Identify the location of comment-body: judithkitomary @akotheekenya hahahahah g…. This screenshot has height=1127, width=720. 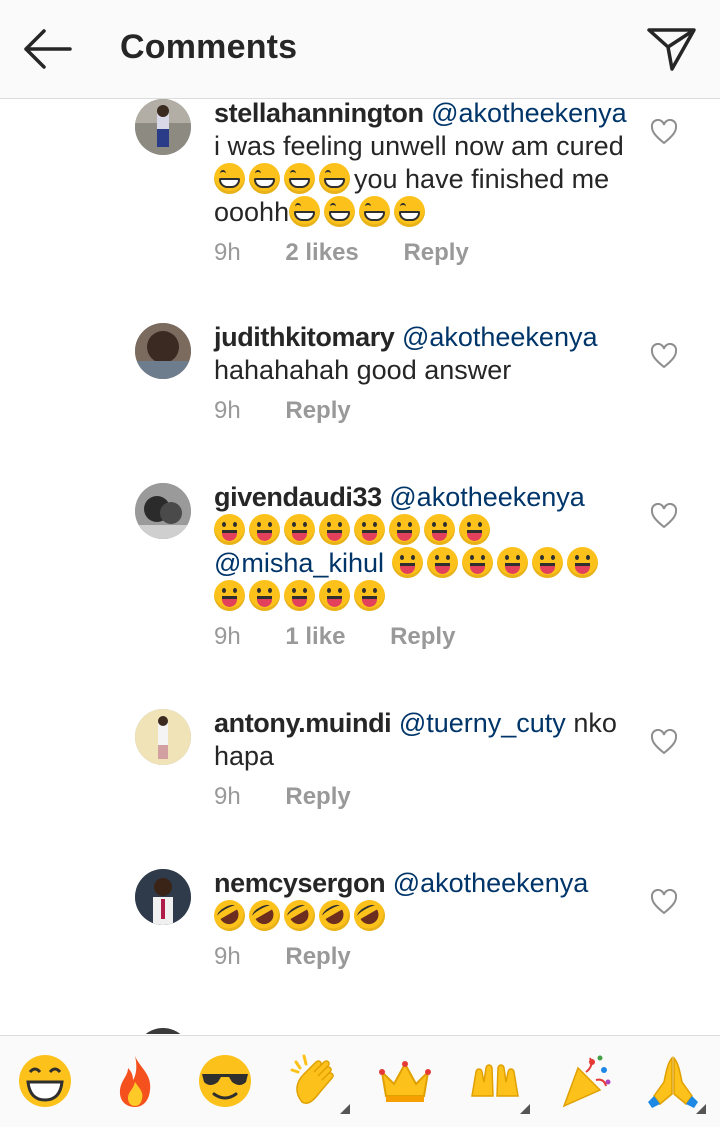
(424, 376).